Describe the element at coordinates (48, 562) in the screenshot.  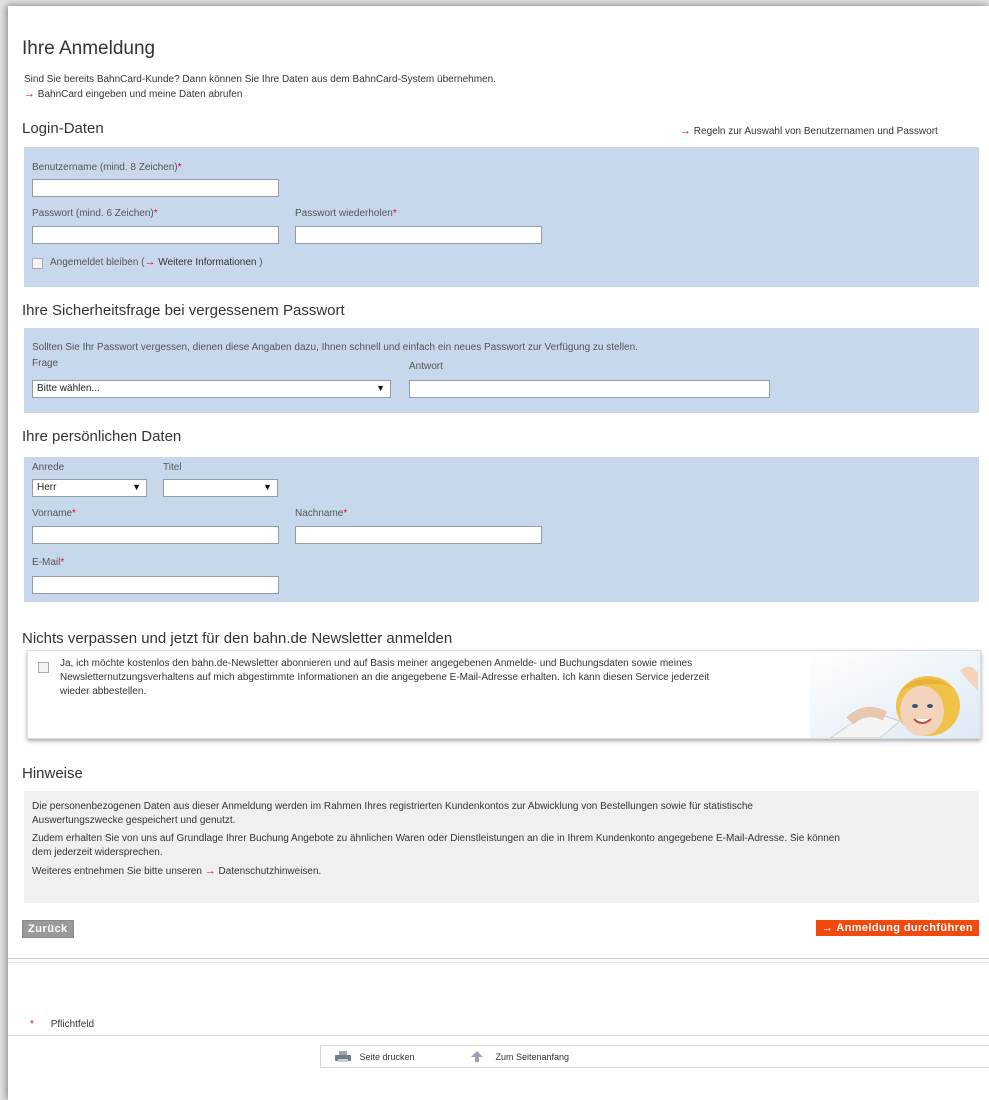
I see `email-label: E-Mail*` at that location.